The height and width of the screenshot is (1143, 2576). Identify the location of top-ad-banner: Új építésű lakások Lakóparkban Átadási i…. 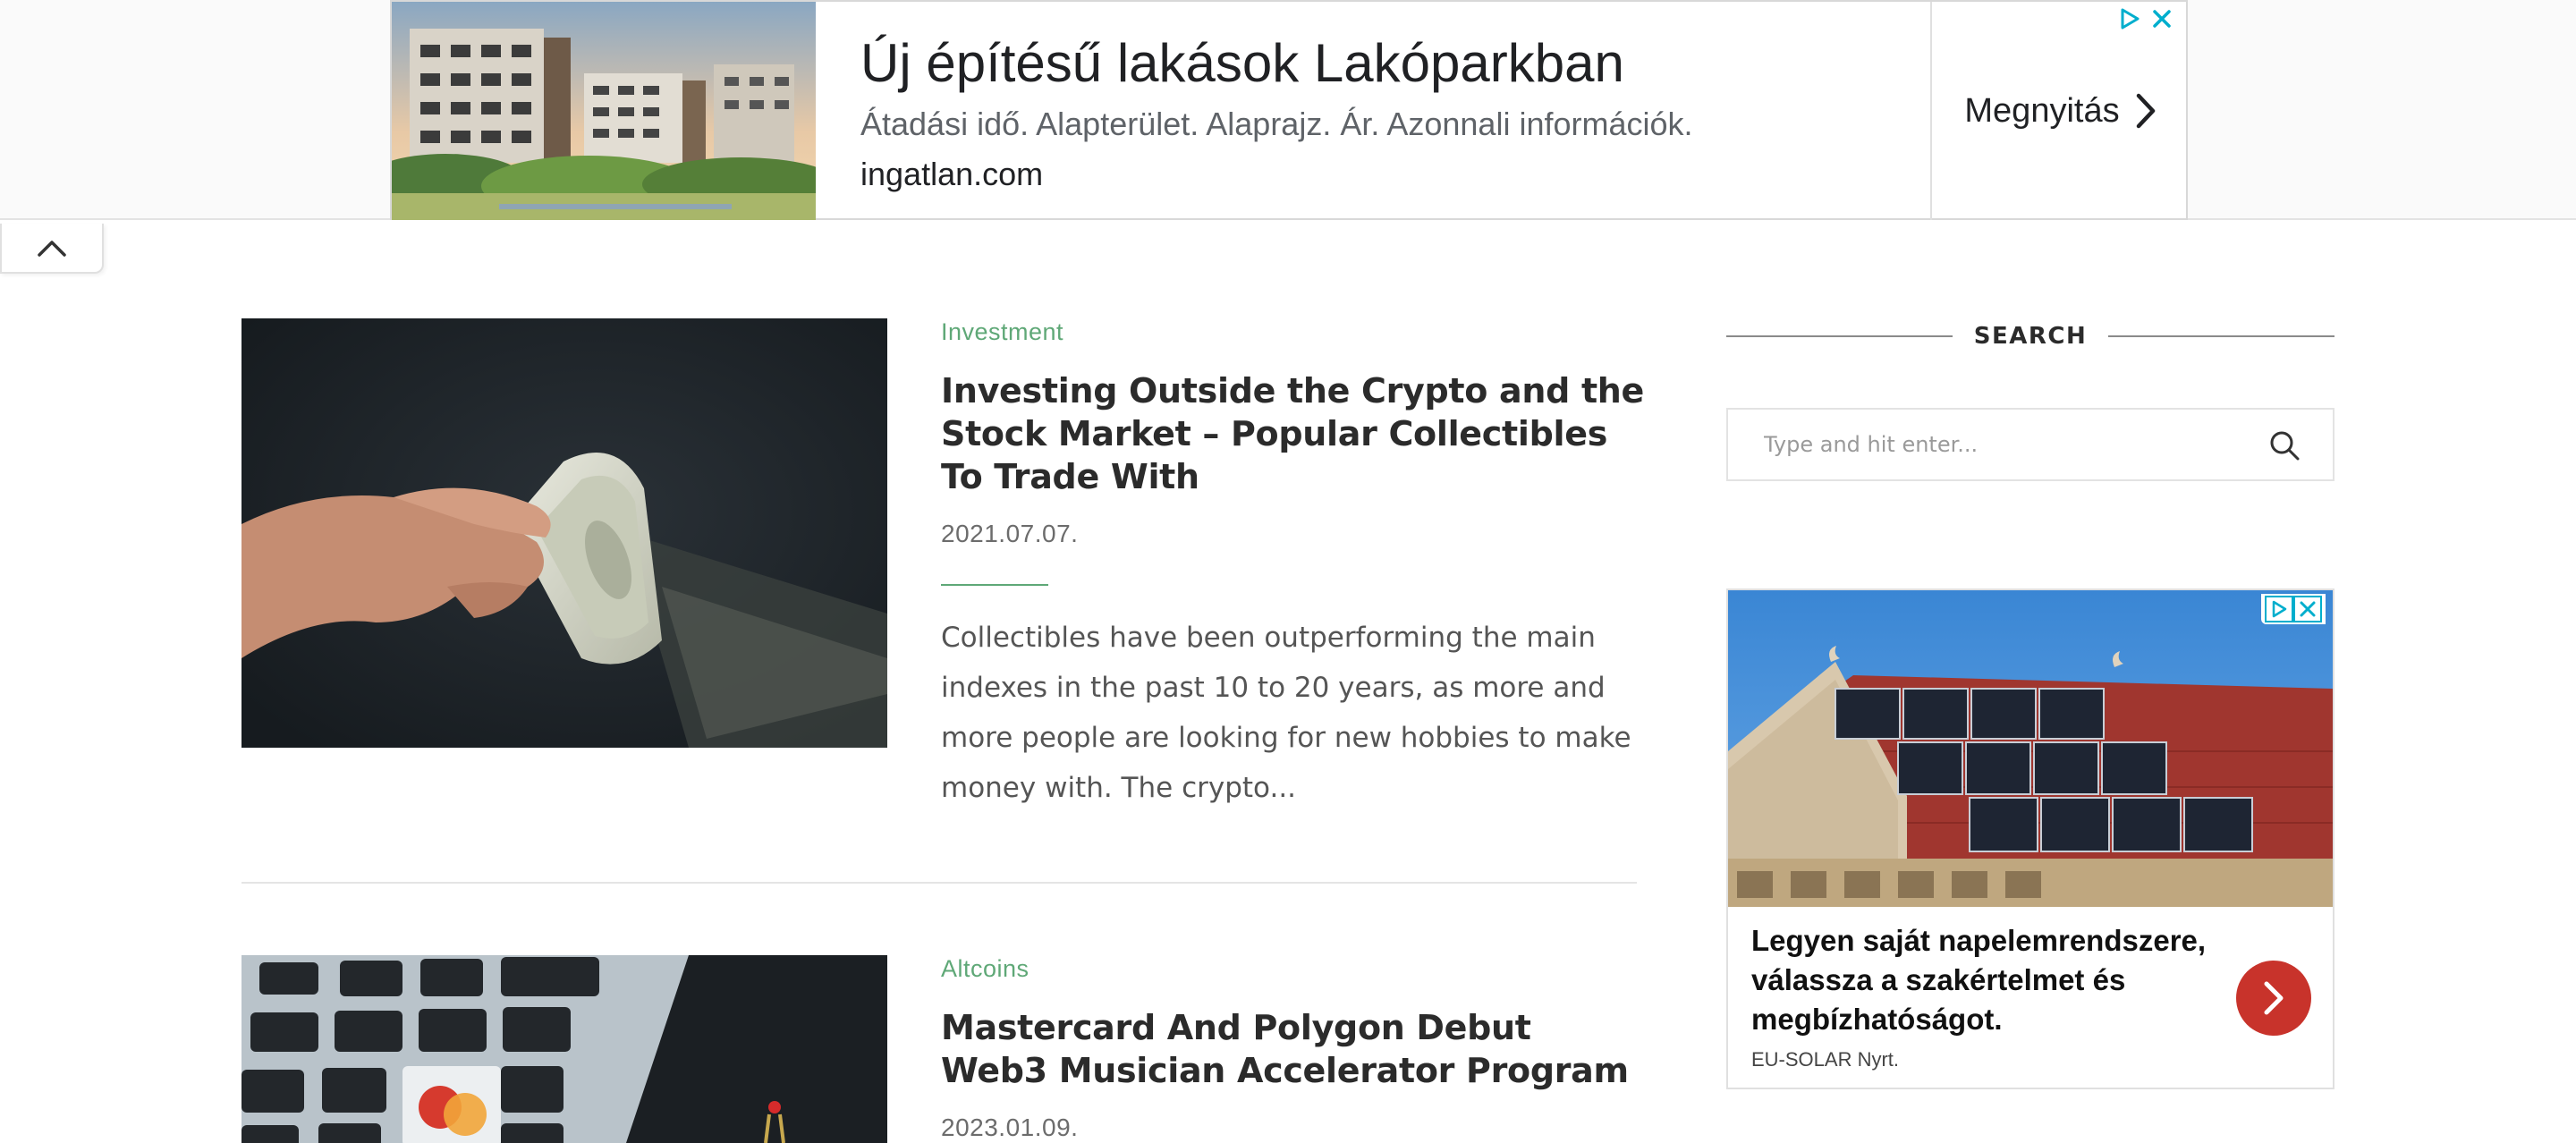
(1289, 110).